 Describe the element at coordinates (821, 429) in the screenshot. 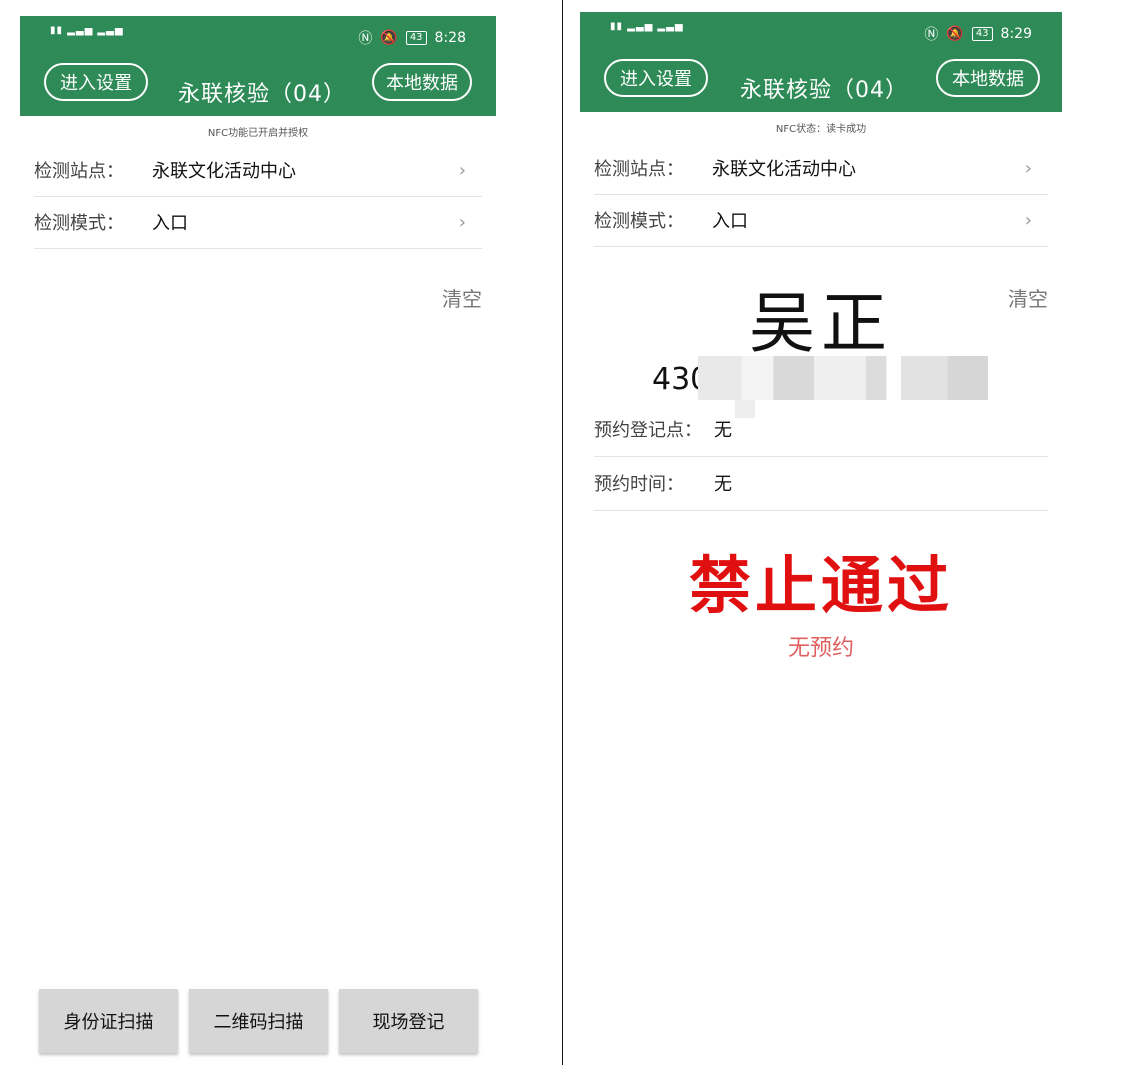

I see `booking-site-row: 预约登记点： 无` at that location.